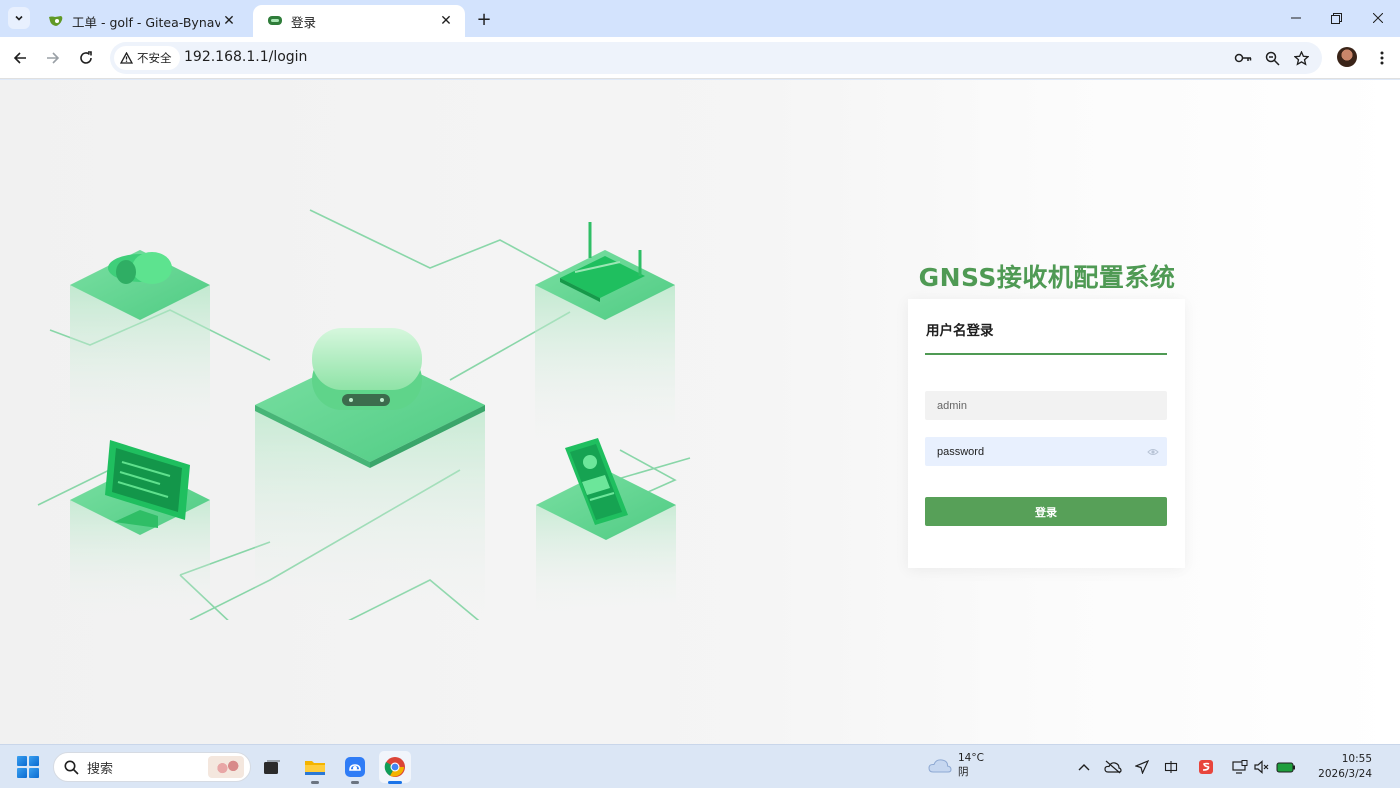  Describe the element at coordinates (245, 57) in the screenshot. I see `url-text: 192.168.1.1/login` at that location.